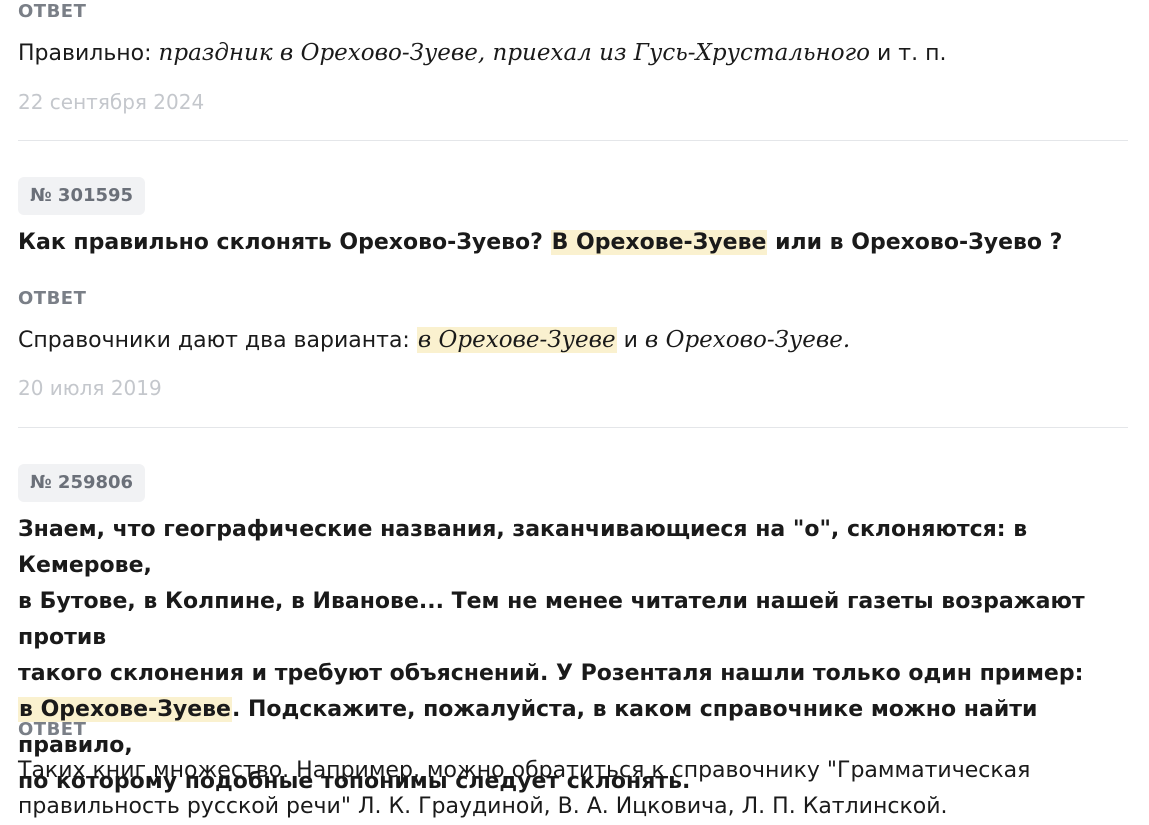 This screenshot has height=825, width=1149. What do you see at coordinates (908, 53) in the screenshot?
I see `answer-suffix: и т. п.` at bounding box center [908, 53].